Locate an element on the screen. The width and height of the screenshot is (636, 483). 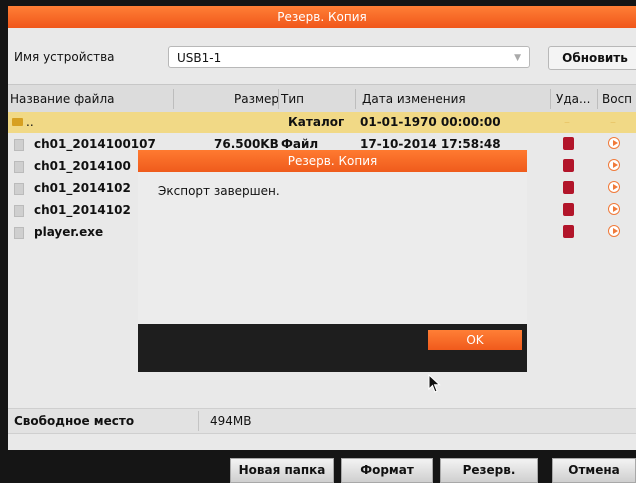
row-modified: 01-01-1970 00:00:00 is located at coordinates (430, 122).